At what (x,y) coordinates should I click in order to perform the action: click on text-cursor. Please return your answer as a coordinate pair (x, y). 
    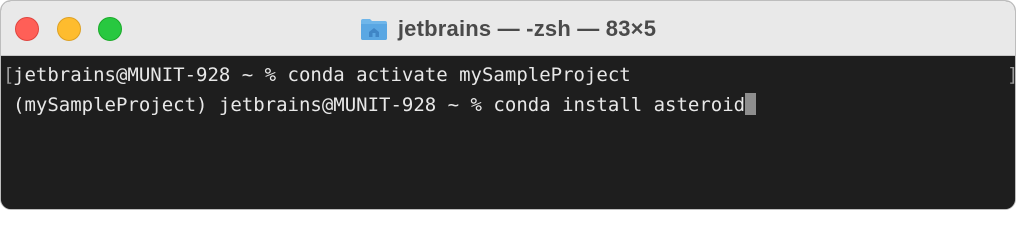
    Looking at the image, I should click on (751, 104).